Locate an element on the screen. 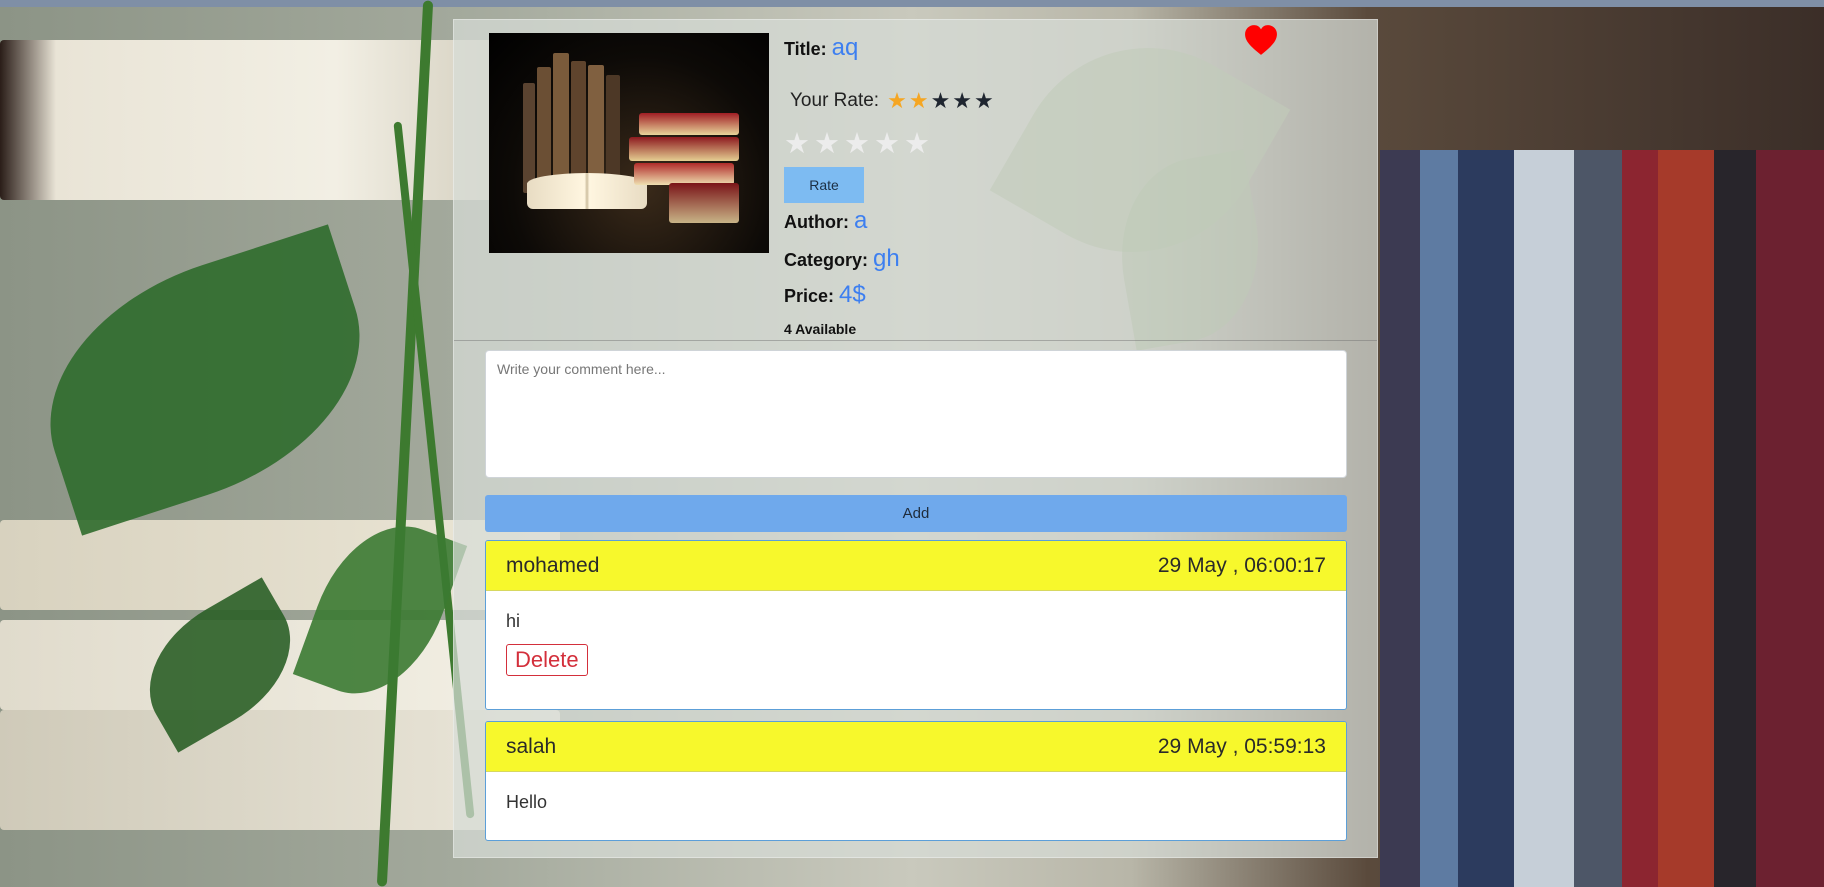 The image size is (1824, 887). comment-header: salah 29 May , 05:59:13 is located at coordinates (916, 747).